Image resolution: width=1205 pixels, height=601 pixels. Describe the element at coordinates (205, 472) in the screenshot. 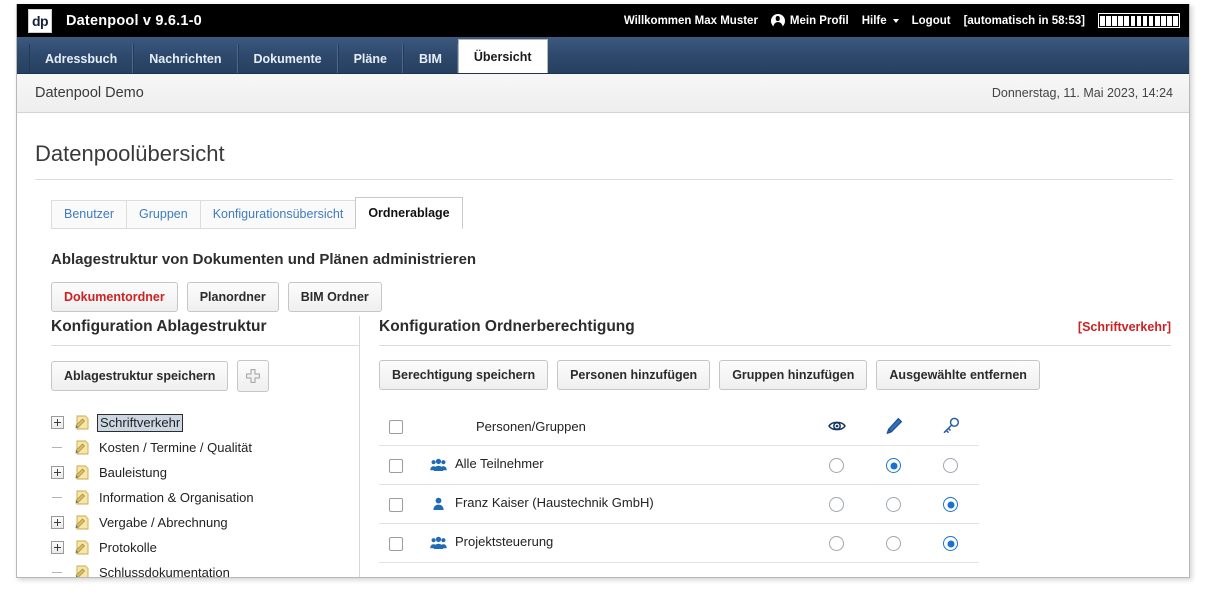

I see `tree-item-bauleistung: Bauleistung` at that location.